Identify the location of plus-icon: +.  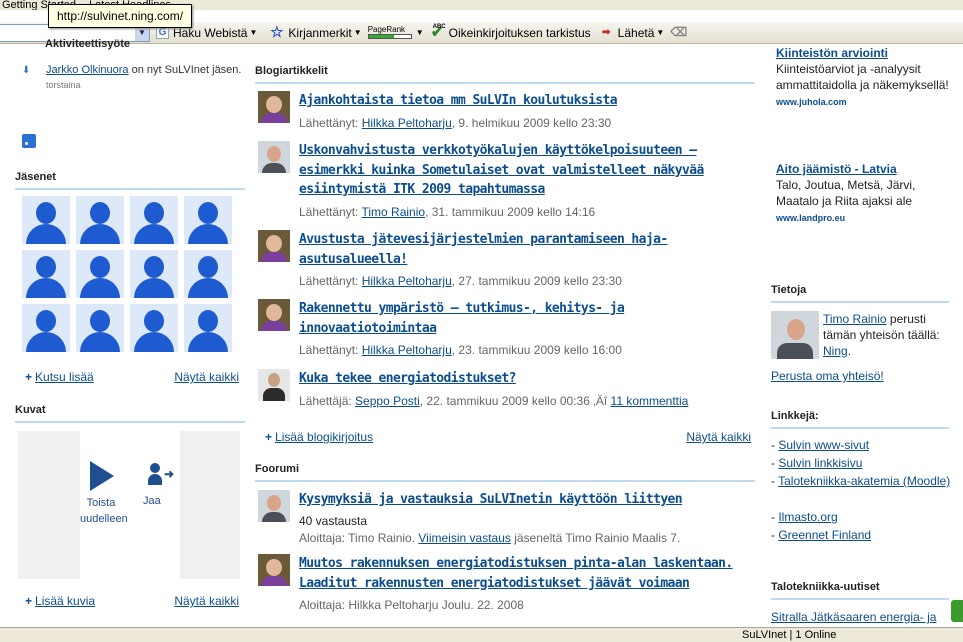
(29, 601).